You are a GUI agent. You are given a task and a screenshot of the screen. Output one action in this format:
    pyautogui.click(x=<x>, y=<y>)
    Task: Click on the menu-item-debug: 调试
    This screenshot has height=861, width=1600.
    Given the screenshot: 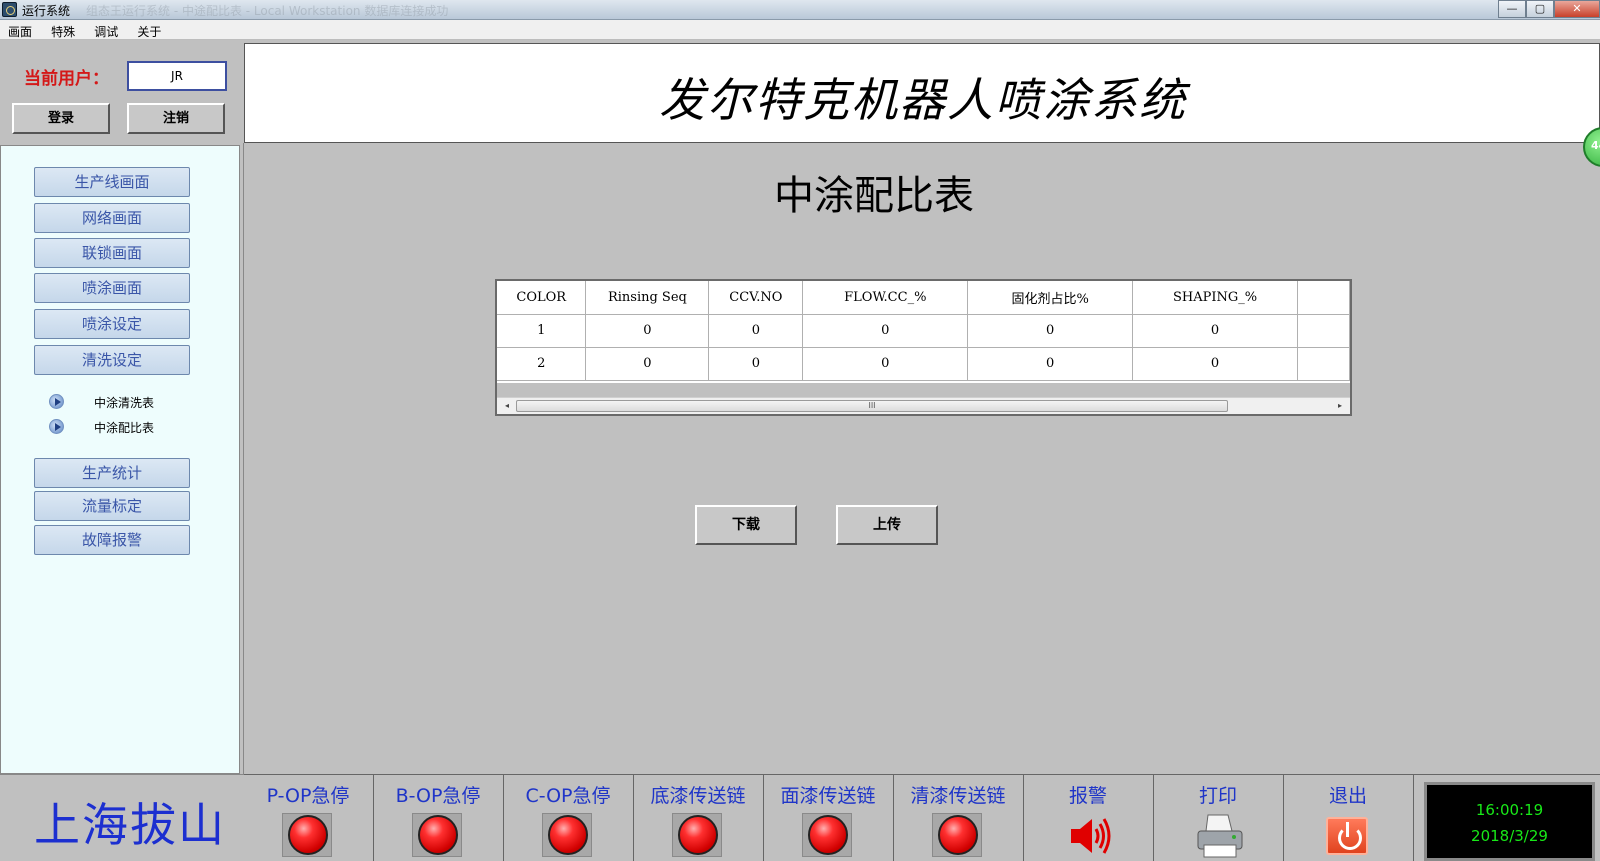 What is the action you would take?
    pyautogui.click(x=106, y=30)
    